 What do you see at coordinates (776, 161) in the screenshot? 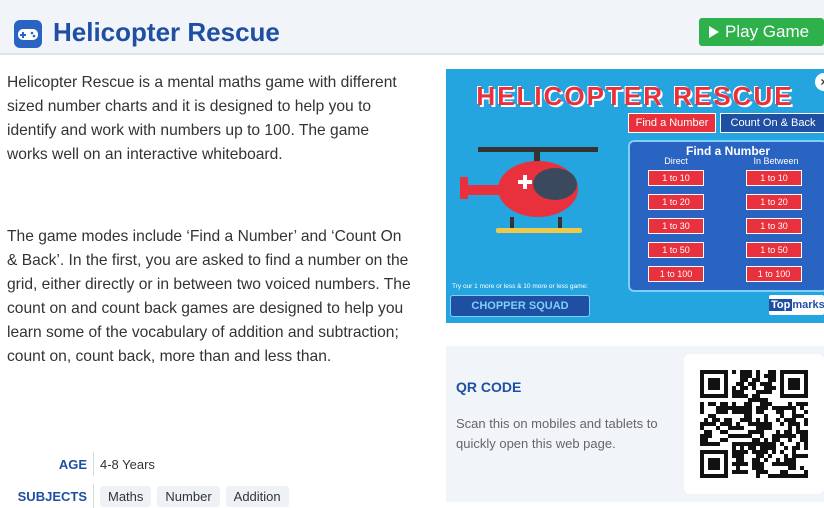
I see `in-between-label: In Between` at bounding box center [776, 161].